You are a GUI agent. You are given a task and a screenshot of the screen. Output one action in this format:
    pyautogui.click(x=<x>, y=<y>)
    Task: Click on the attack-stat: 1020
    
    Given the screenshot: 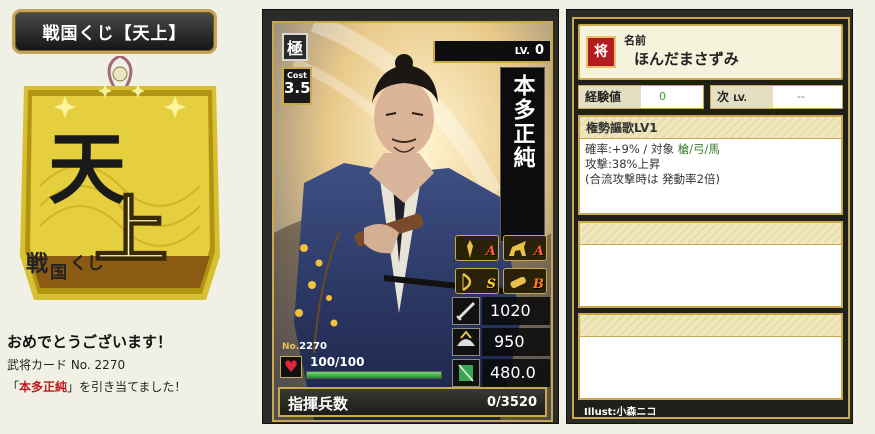 What is the action you would take?
    pyautogui.click(x=501, y=311)
    